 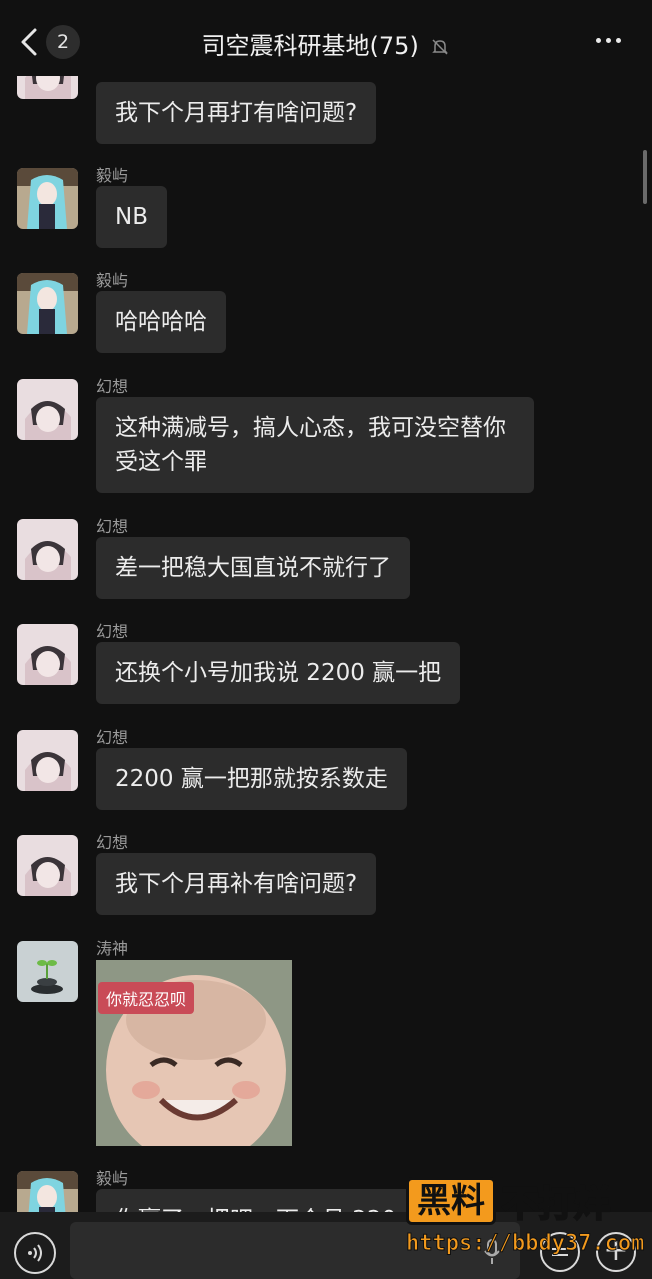 What do you see at coordinates (645, 177) in the screenshot?
I see `scrollbar` at bounding box center [645, 177].